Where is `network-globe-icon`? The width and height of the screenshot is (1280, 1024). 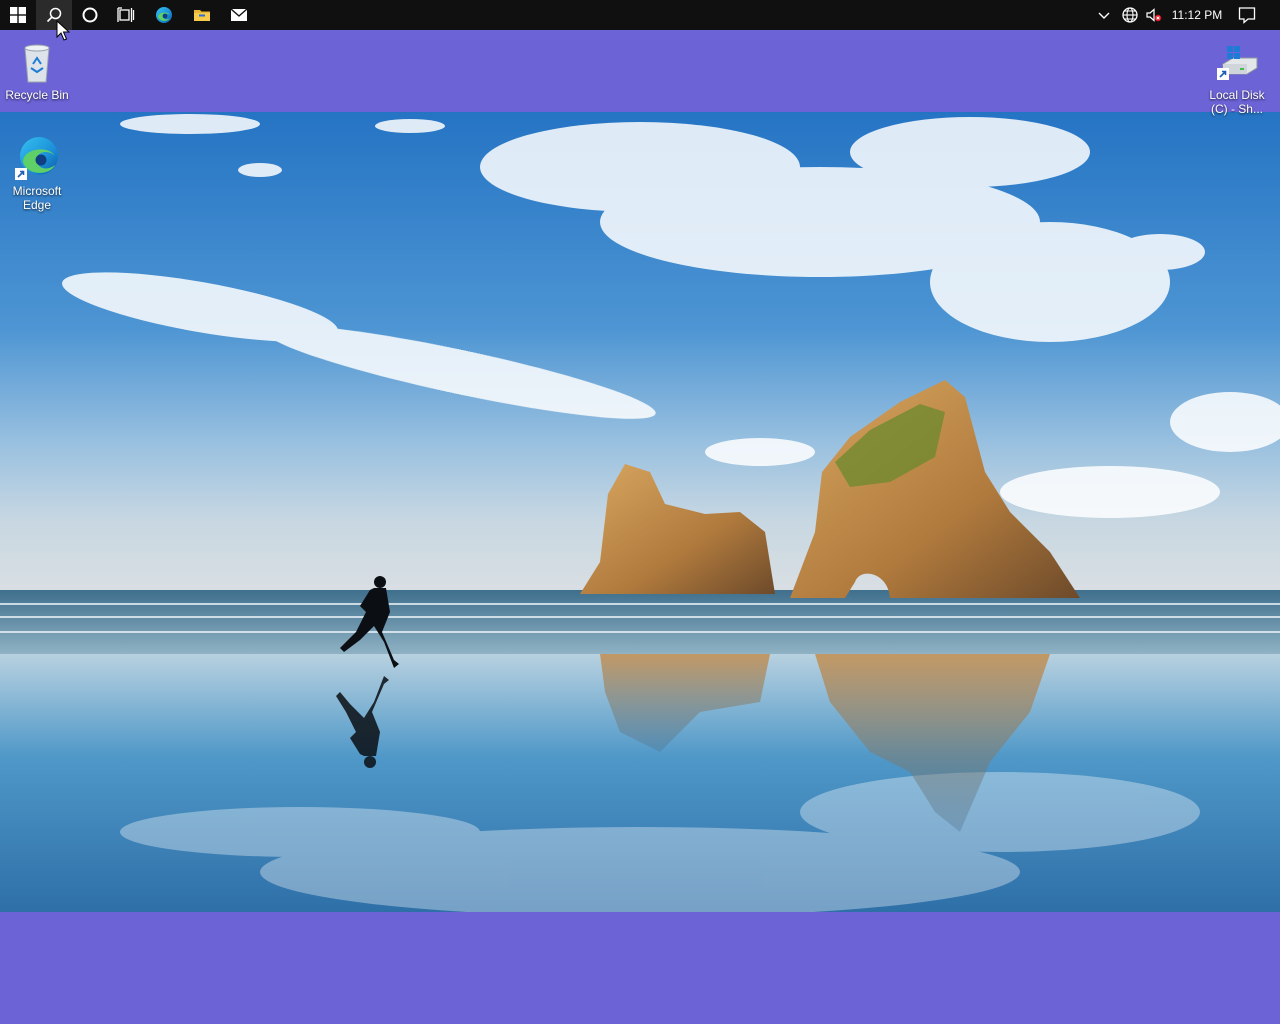 network-globe-icon is located at coordinates (1130, 15).